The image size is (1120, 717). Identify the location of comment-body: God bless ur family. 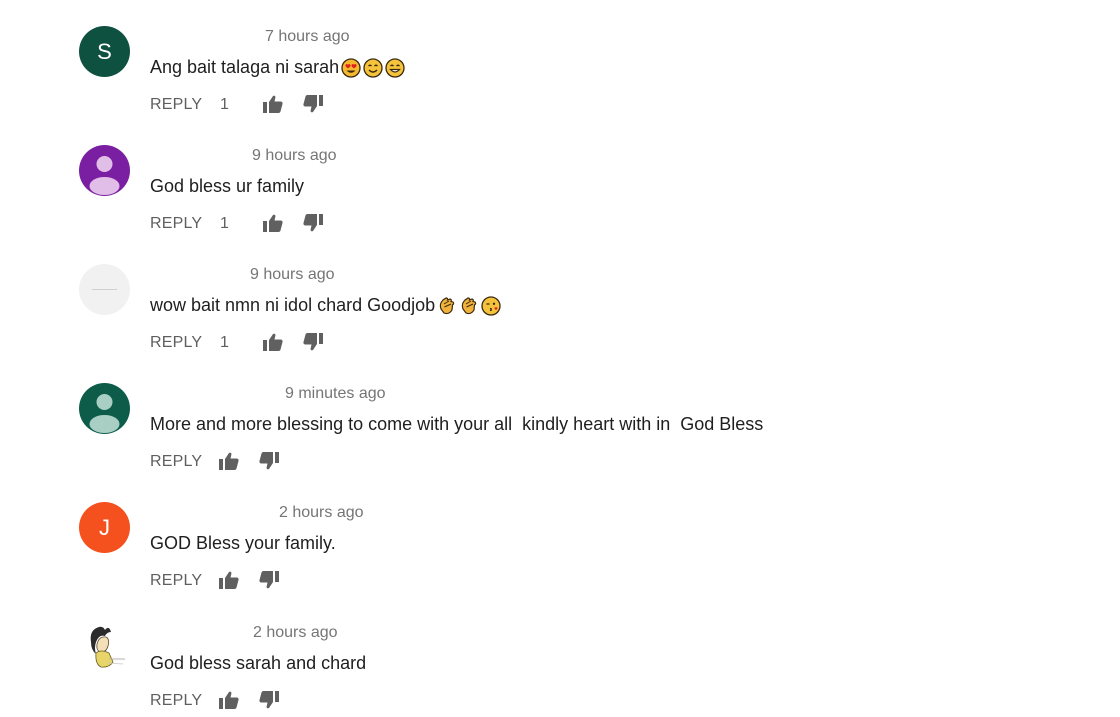
(227, 186).